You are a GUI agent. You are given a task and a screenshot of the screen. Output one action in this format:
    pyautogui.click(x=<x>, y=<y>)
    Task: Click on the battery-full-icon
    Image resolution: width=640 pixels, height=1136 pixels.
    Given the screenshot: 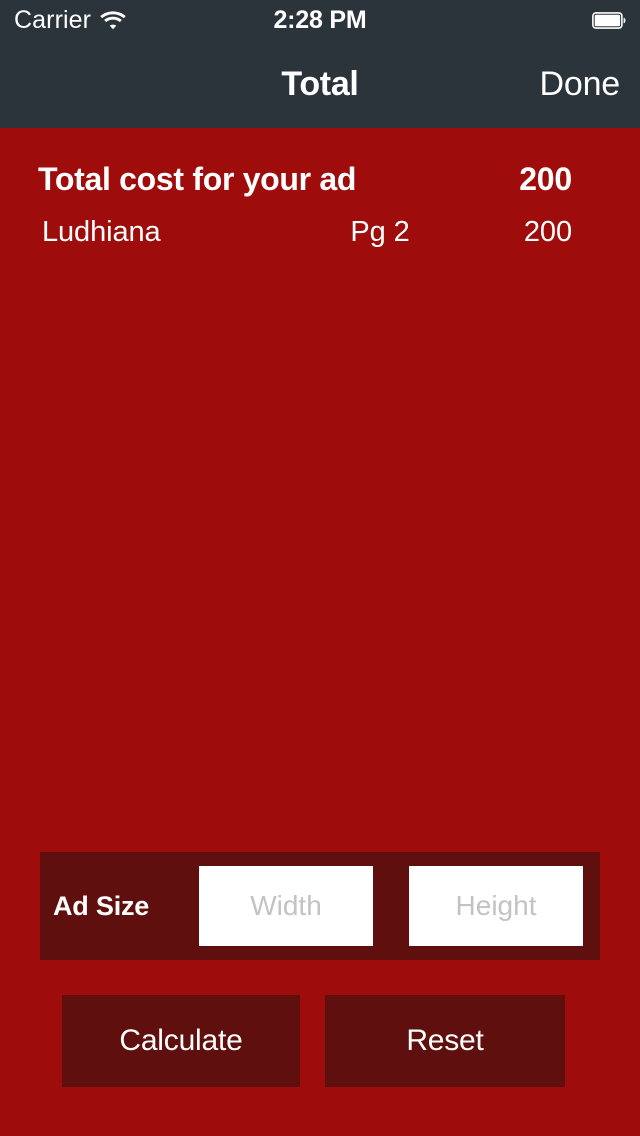 What is the action you would take?
    pyautogui.click(x=609, y=20)
    